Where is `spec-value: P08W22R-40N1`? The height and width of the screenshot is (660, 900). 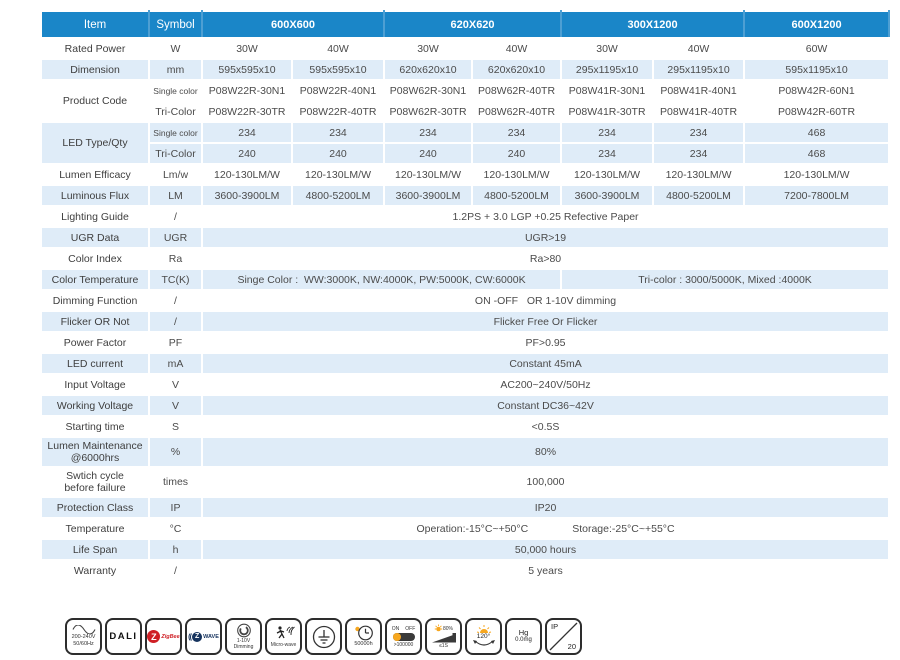 spec-value: P08W22R-40N1 is located at coordinates (338, 90).